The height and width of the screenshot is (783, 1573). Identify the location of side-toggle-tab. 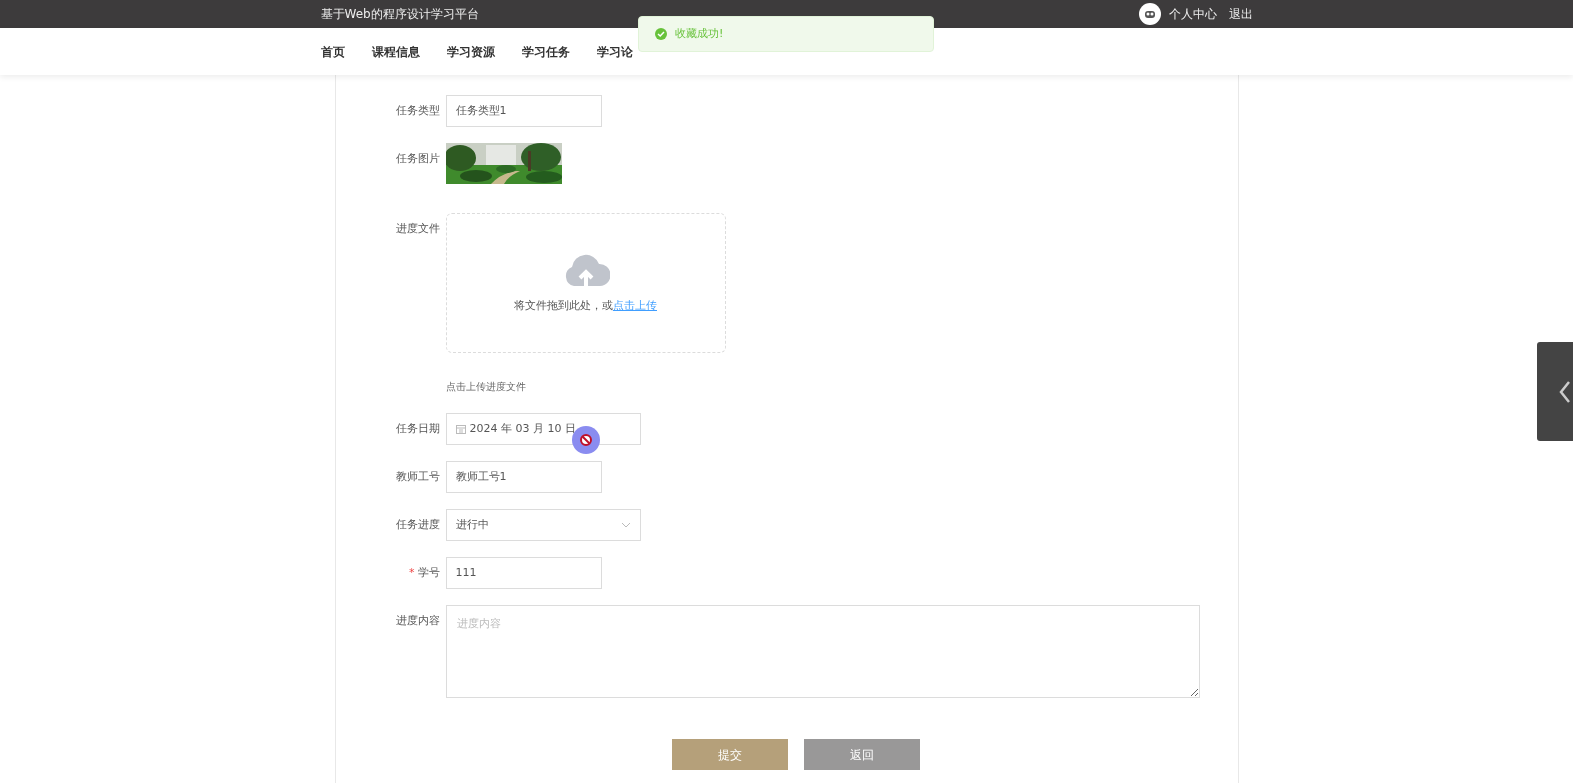
(1555, 391).